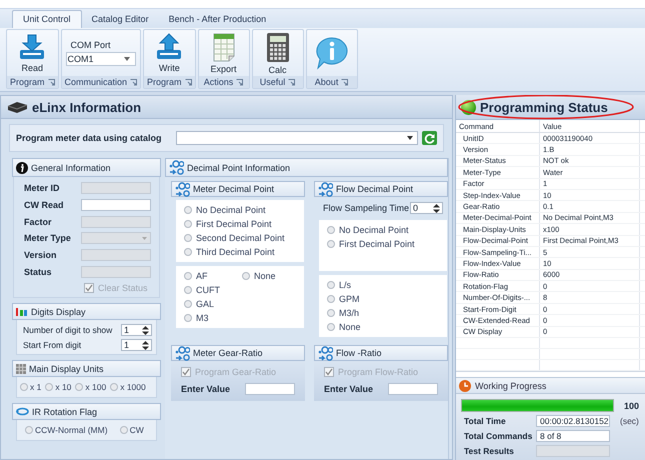 The image size is (645, 460). Describe the element at coordinates (489, 451) in the screenshot. I see `field-label: Test Results` at that location.